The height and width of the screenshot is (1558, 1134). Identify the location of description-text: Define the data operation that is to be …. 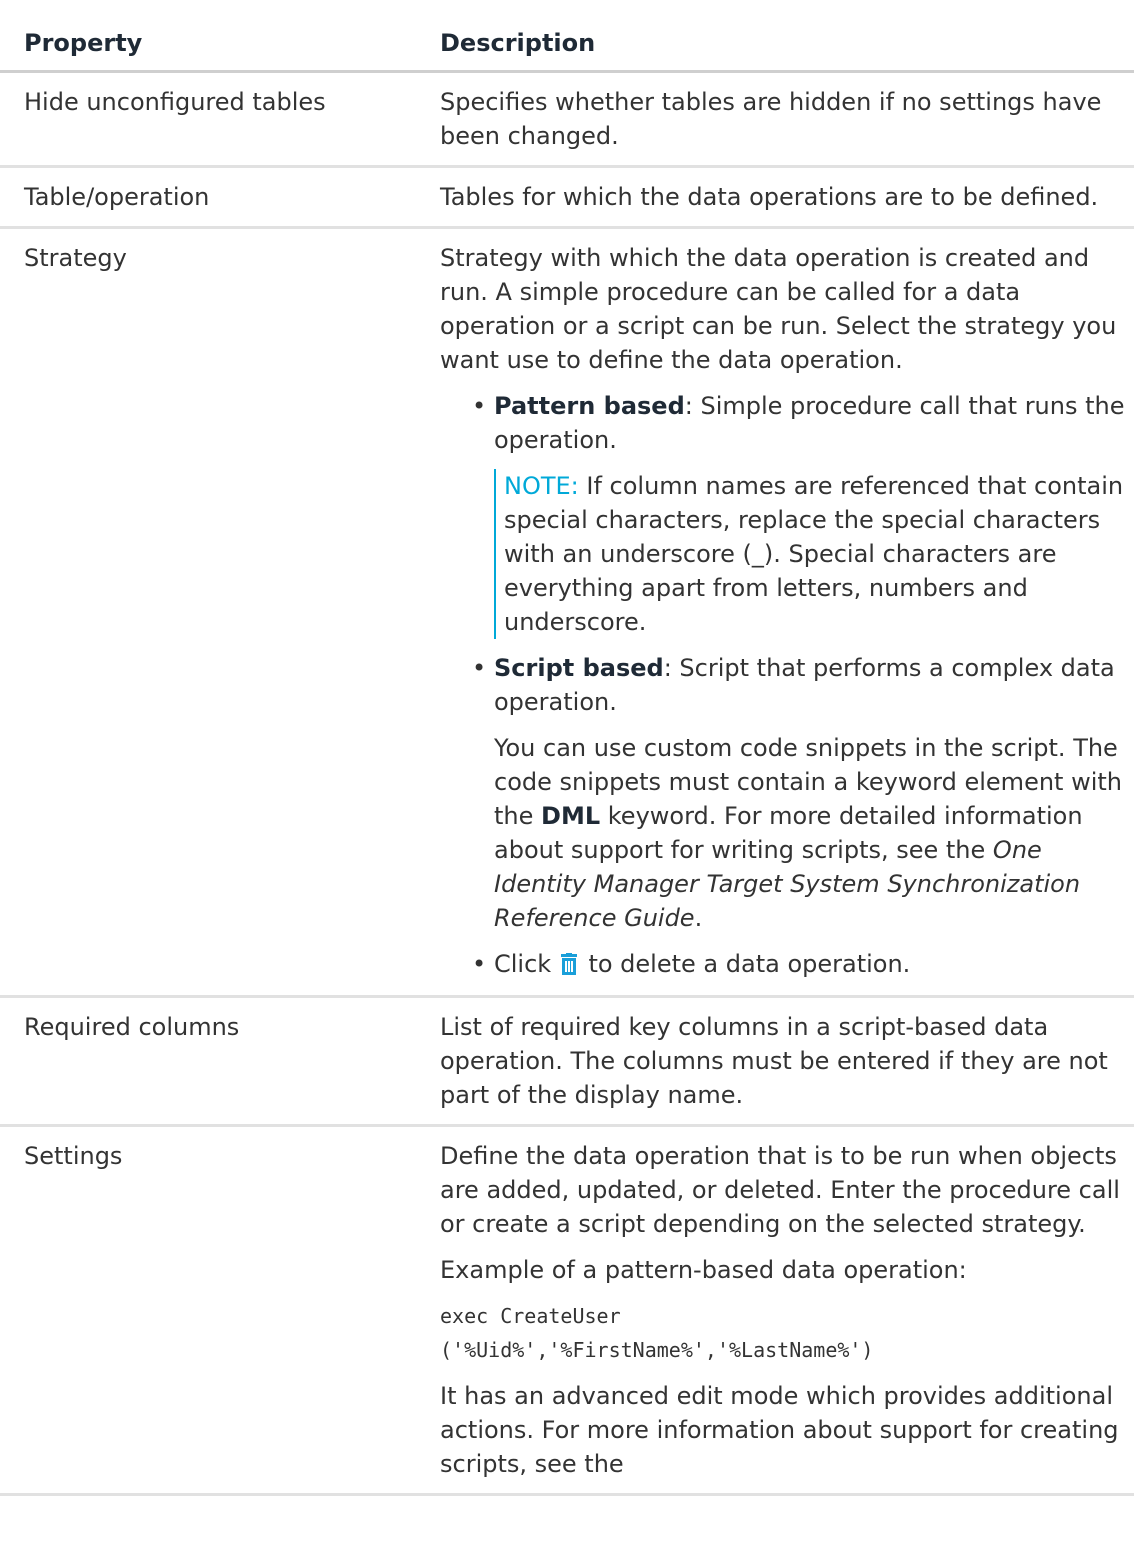
(780, 1190).